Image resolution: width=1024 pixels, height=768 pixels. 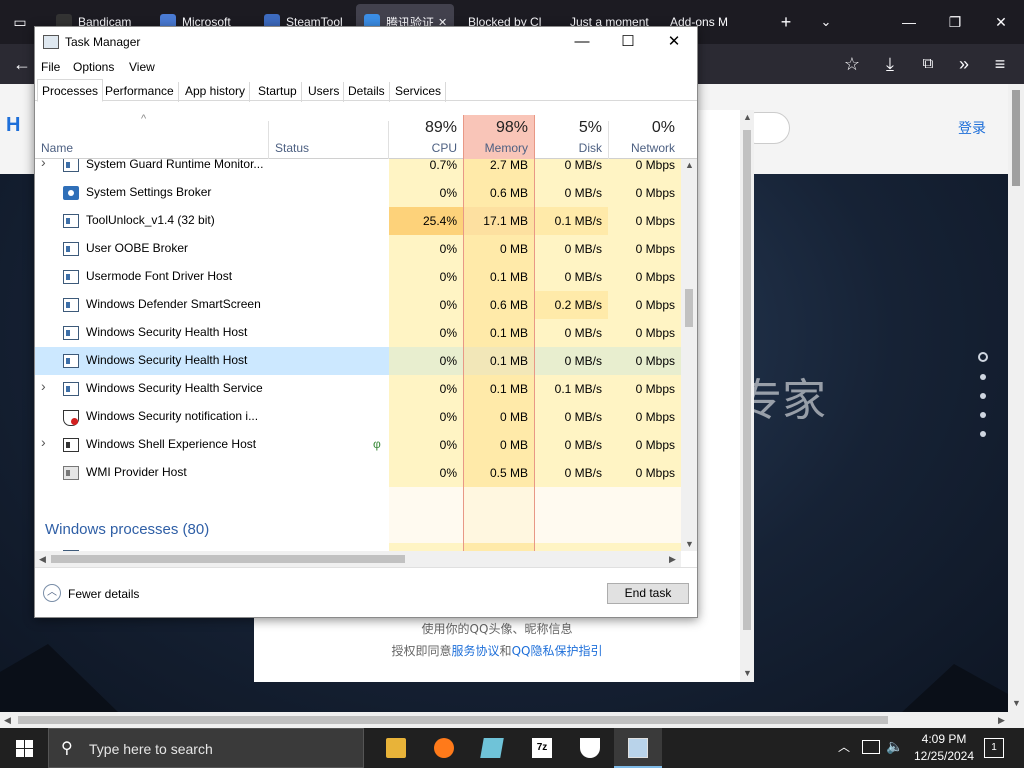 I want to click on tab-list-icon: ▭, so click(x=20, y=22).